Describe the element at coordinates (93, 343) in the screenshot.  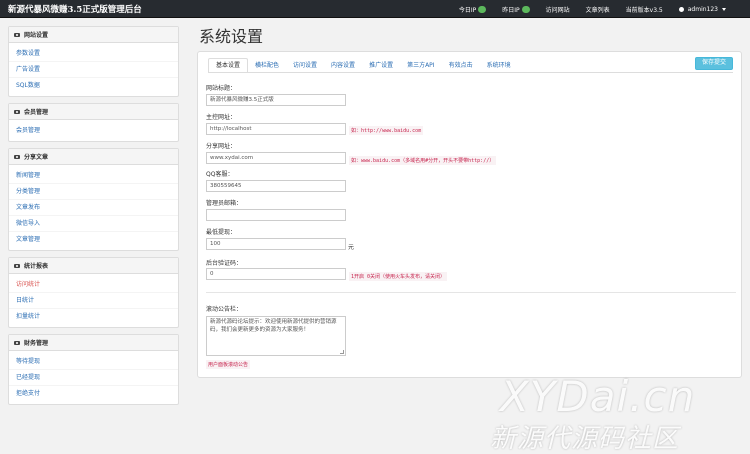
I see `sidebar-section-header: 财务管理` at that location.